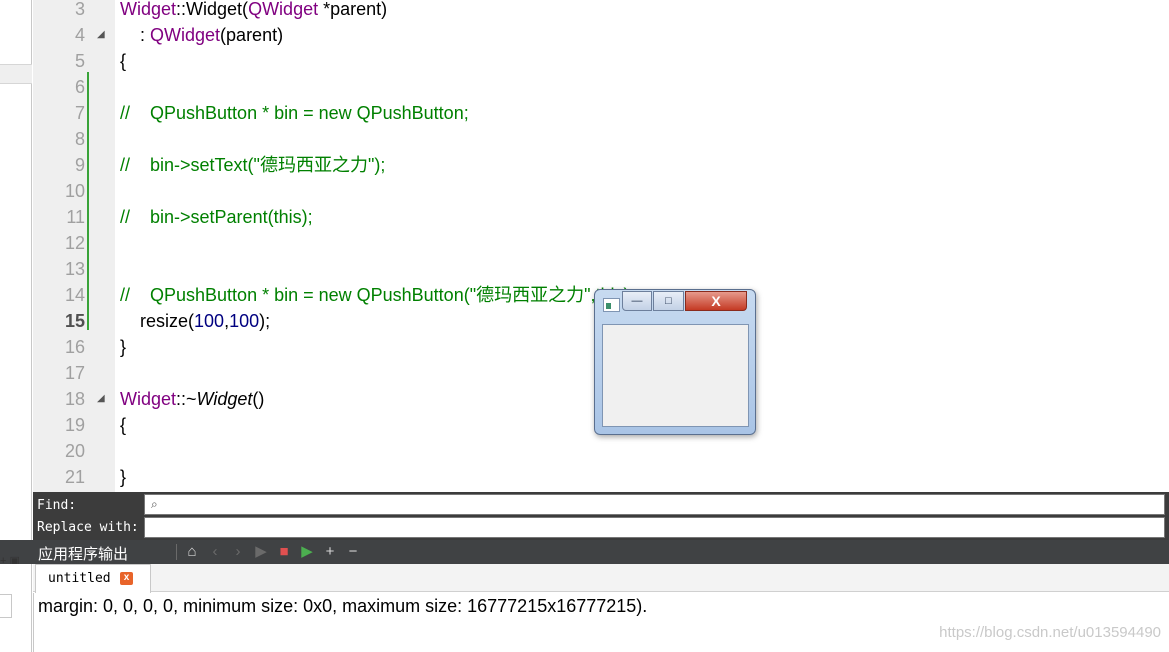 The image size is (1169, 652). I want to click on replace-label: Replace with:, so click(88, 527).